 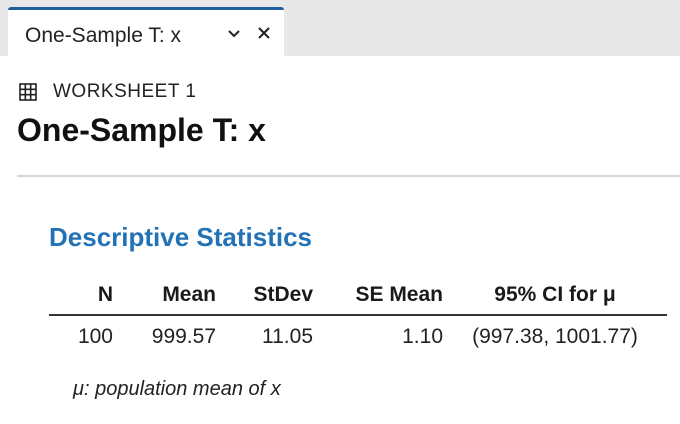 What do you see at coordinates (181, 237) in the screenshot?
I see `section-heading: Descriptive Statistics` at bounding box center [181, 237].